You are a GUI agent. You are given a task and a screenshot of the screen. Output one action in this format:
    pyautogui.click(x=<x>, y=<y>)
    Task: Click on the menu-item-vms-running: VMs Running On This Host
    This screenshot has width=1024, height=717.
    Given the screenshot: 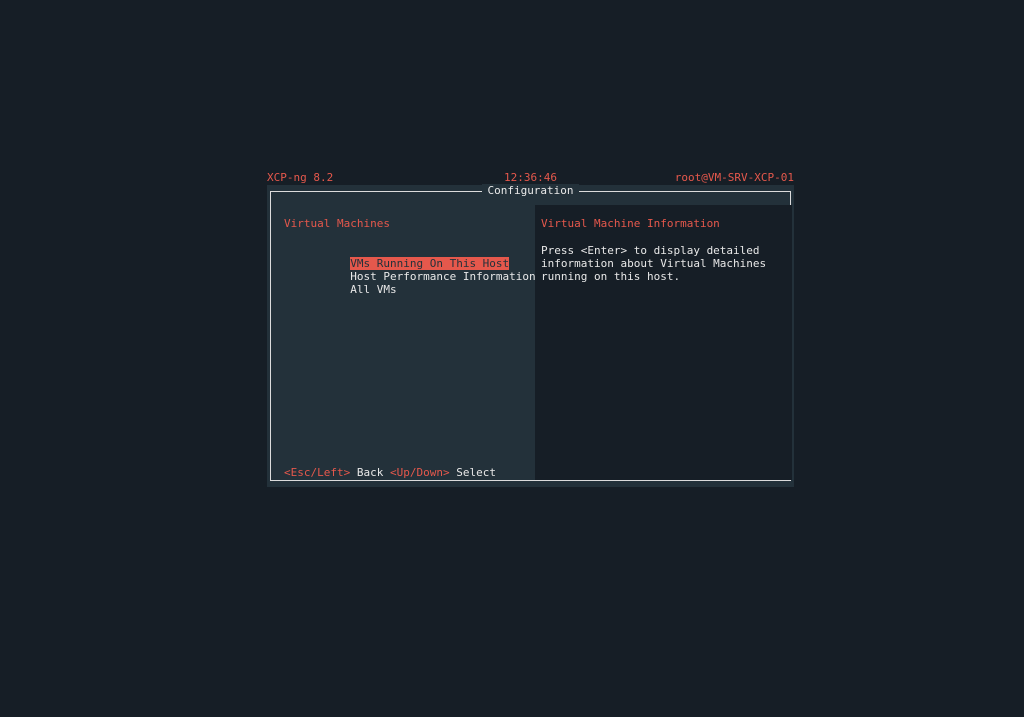 What is the action you would take?
    pyautogui.click(x=408, y=257)
    